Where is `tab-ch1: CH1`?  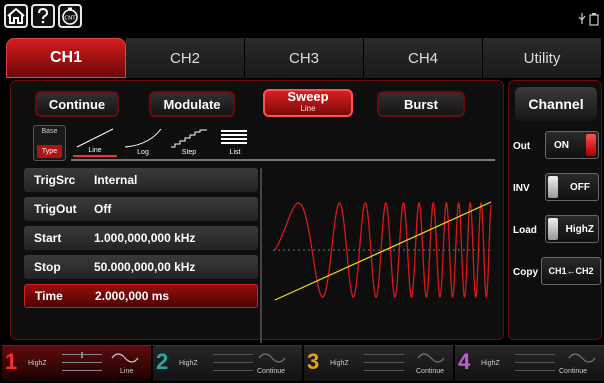
tab-ch1: CH1 is located at coordinates (66, 58).